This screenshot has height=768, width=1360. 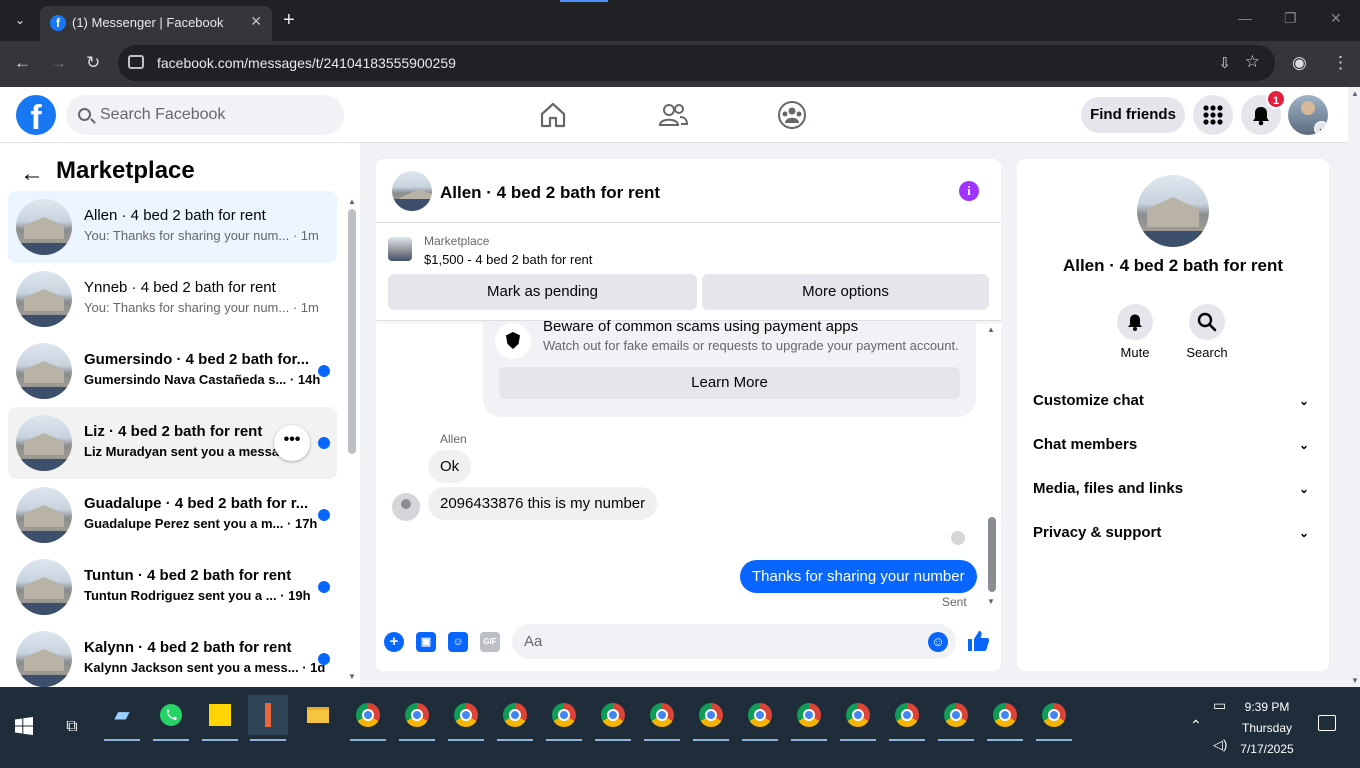 I want to click on photo-icon: ▣, so click(x=426, y=642).